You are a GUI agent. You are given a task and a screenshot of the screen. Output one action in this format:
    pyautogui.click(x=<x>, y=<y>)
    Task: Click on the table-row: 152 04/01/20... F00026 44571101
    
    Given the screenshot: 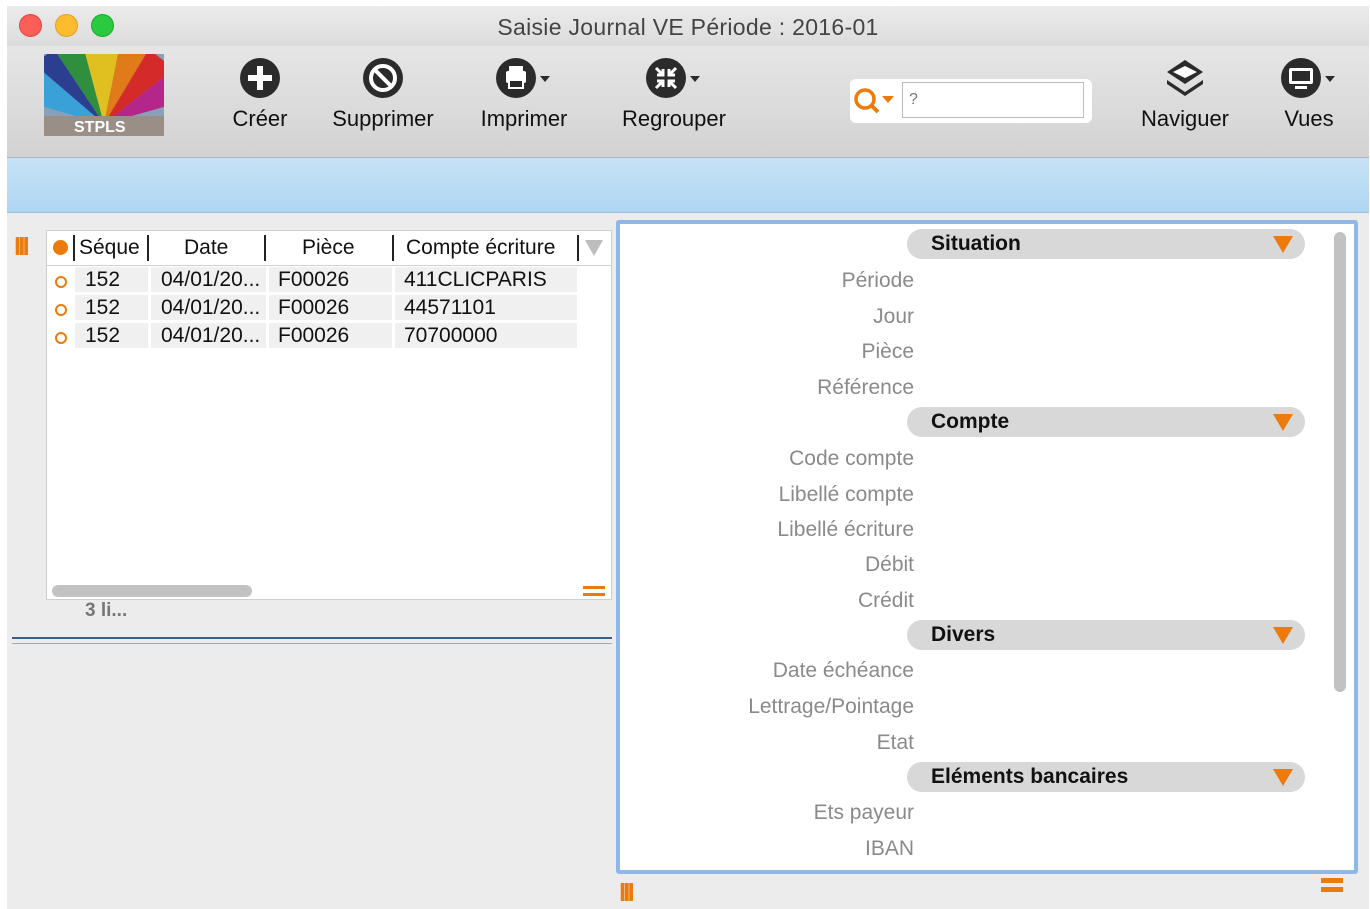 What is the action you would take?
    pyautogui.click(x=314, y=308)
    